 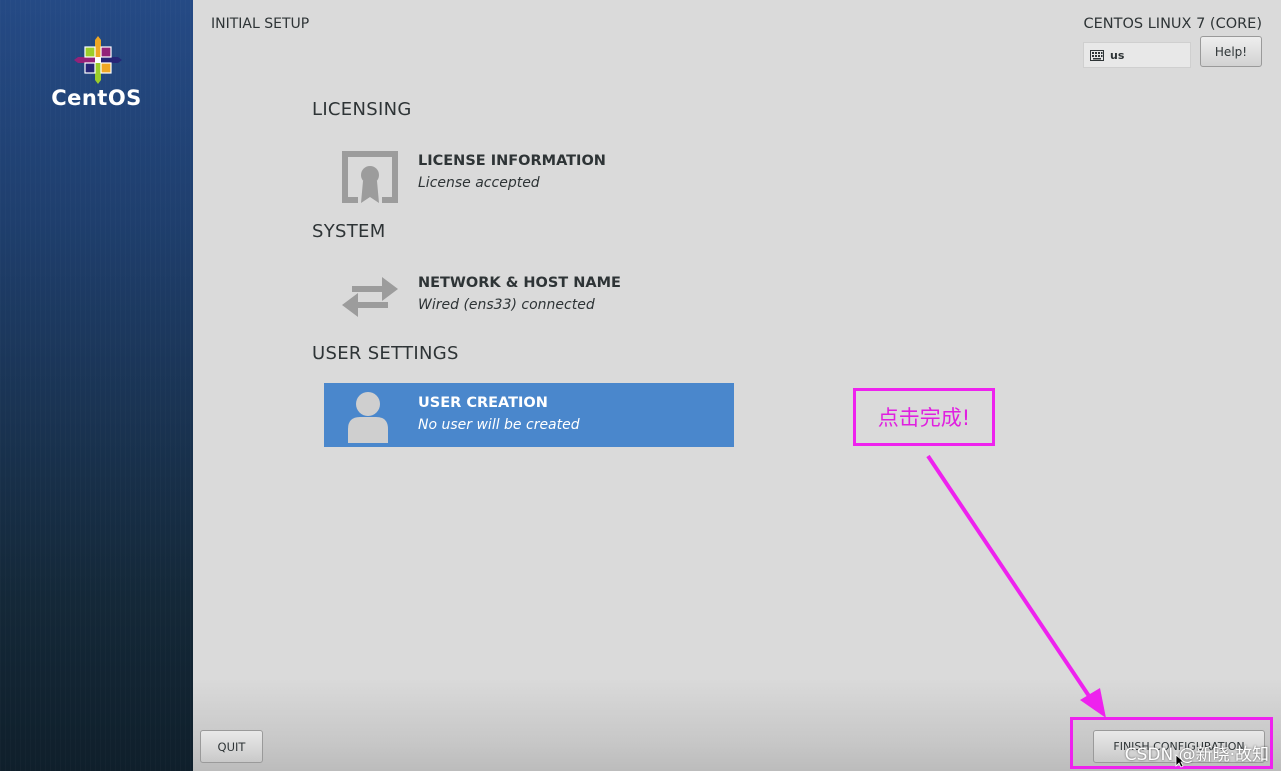 What do you see at coordinates (529, 415) in the screenshot?
I see `spoke-user-creation: USER CREATION No user will be created` at bounding box center [529, 415].